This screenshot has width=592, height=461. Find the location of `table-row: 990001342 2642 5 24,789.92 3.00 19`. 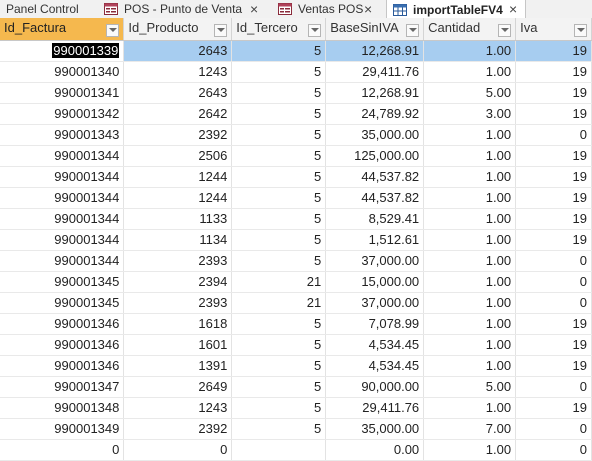

table-row: 990001342 2642 5 24,789.92 3.00 19 is located at coordinates (296, 114).